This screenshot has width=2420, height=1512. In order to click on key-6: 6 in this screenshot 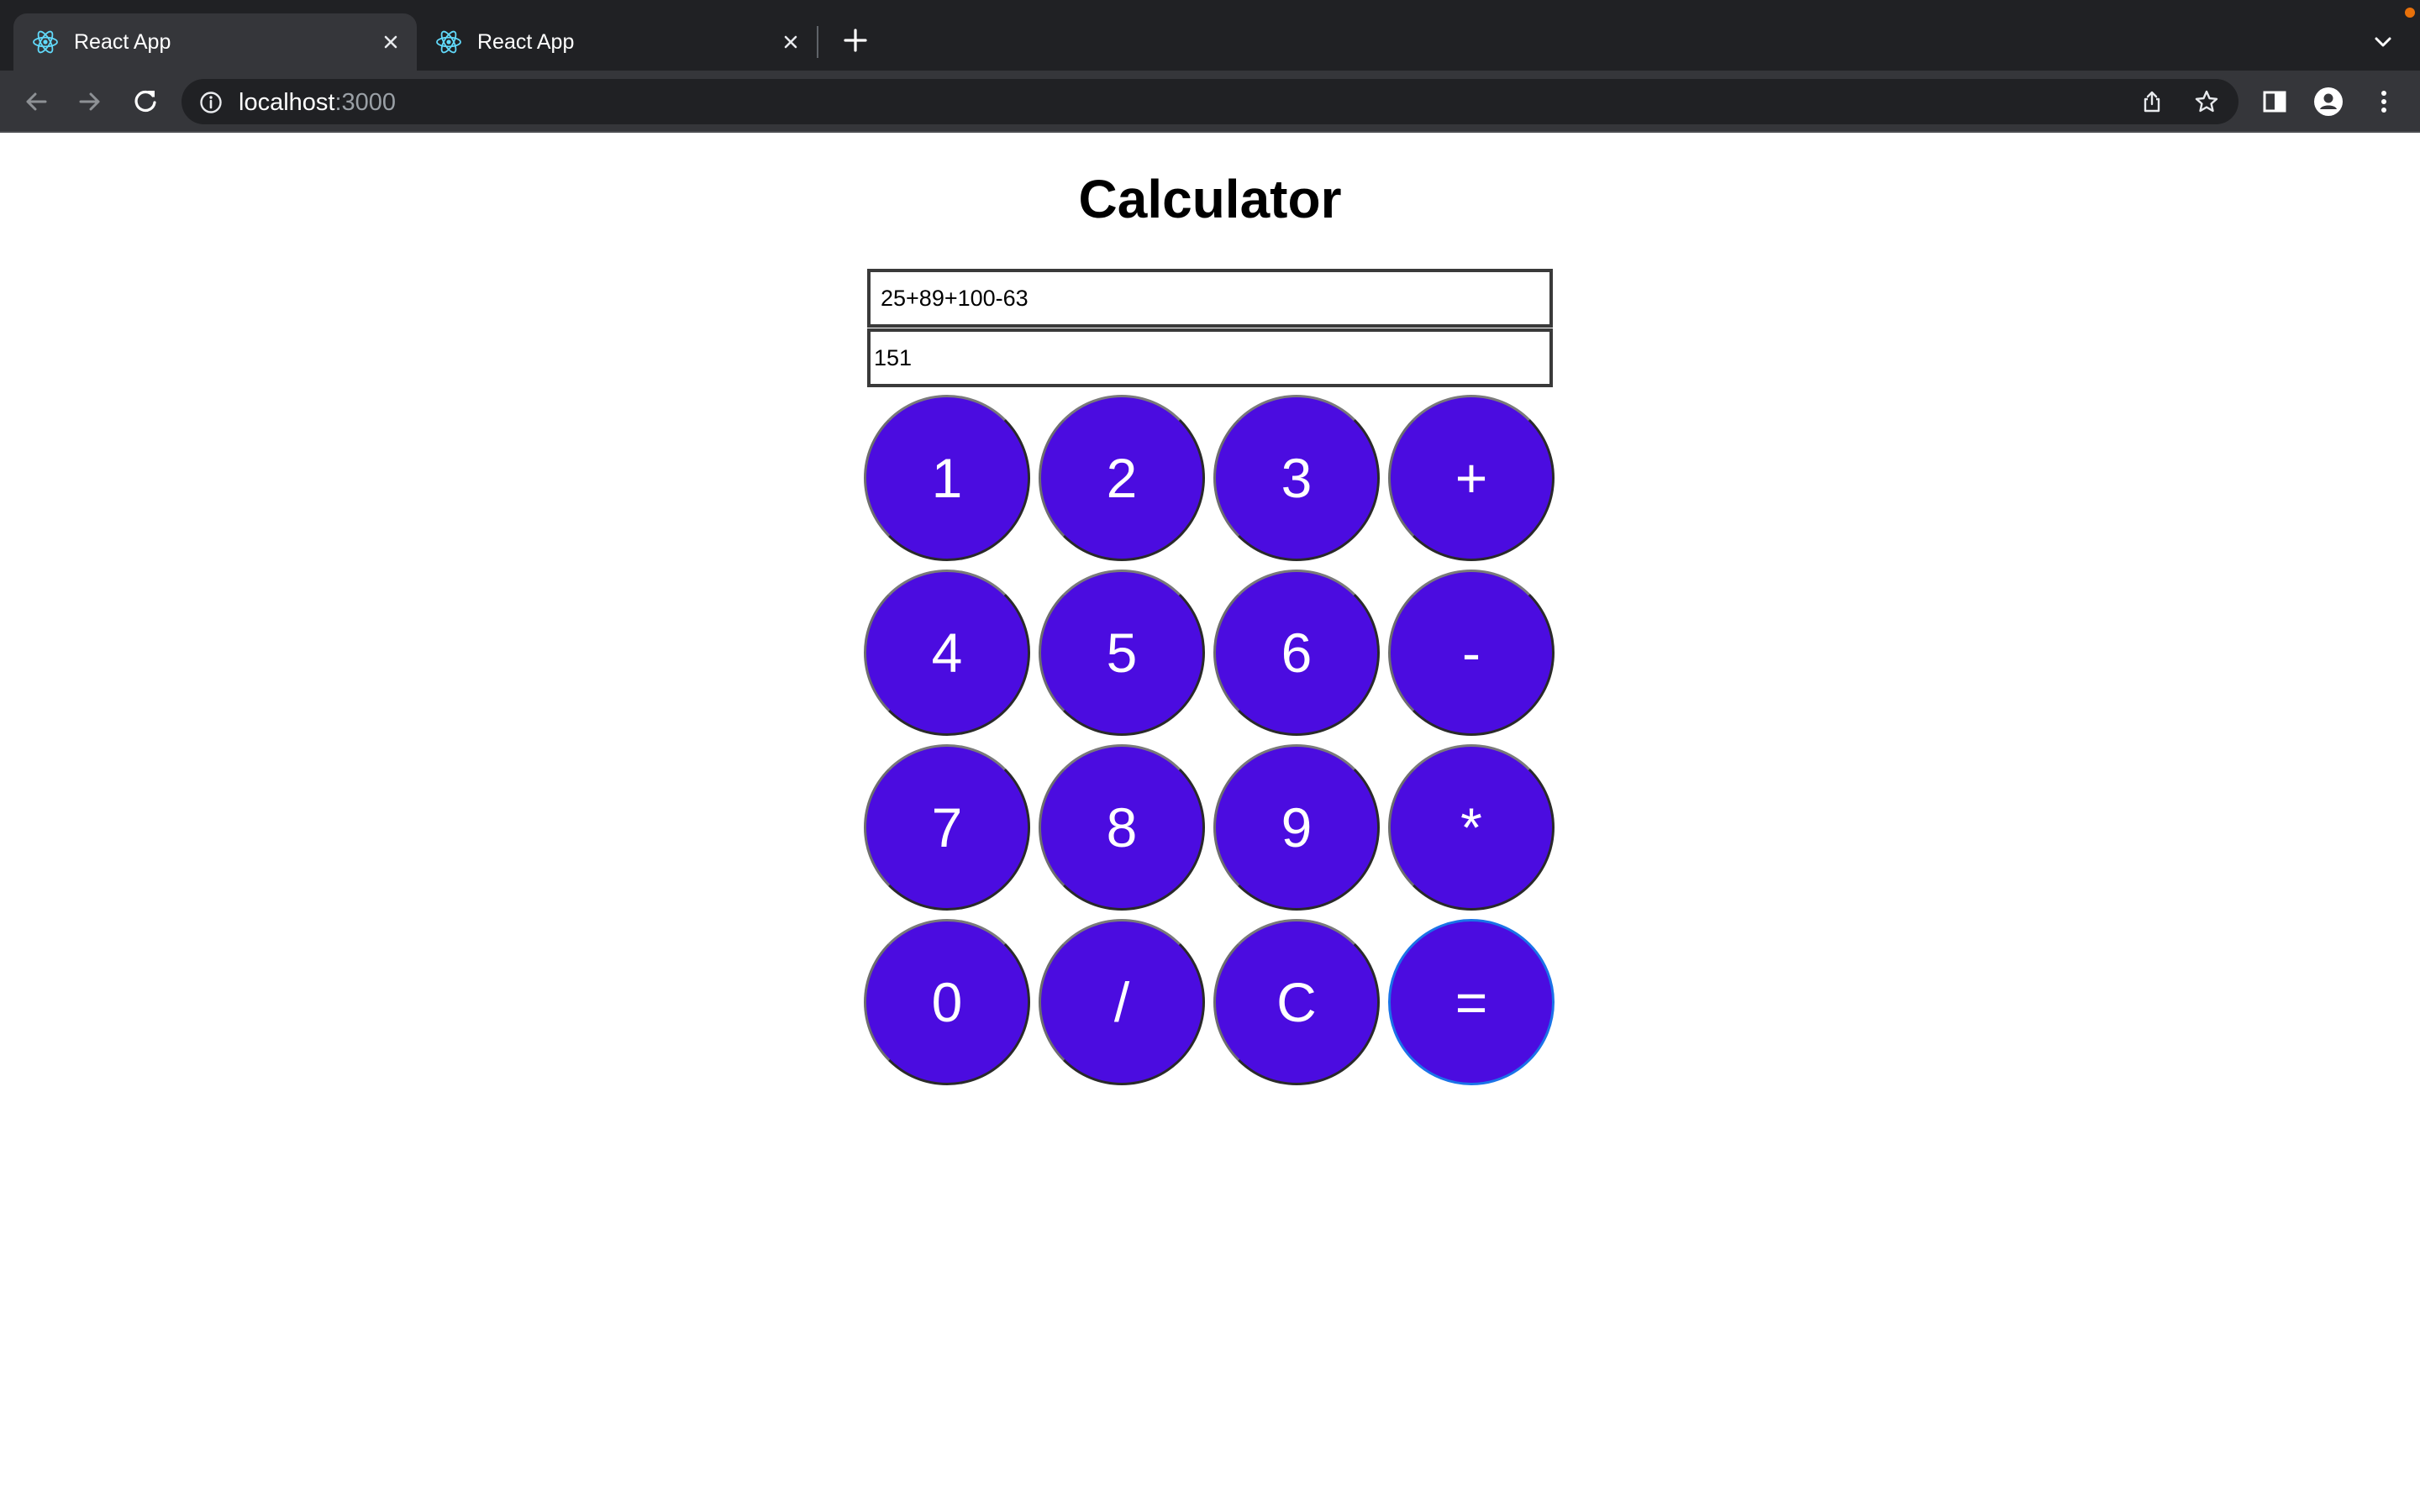, I will do `click(1296, 653)`.